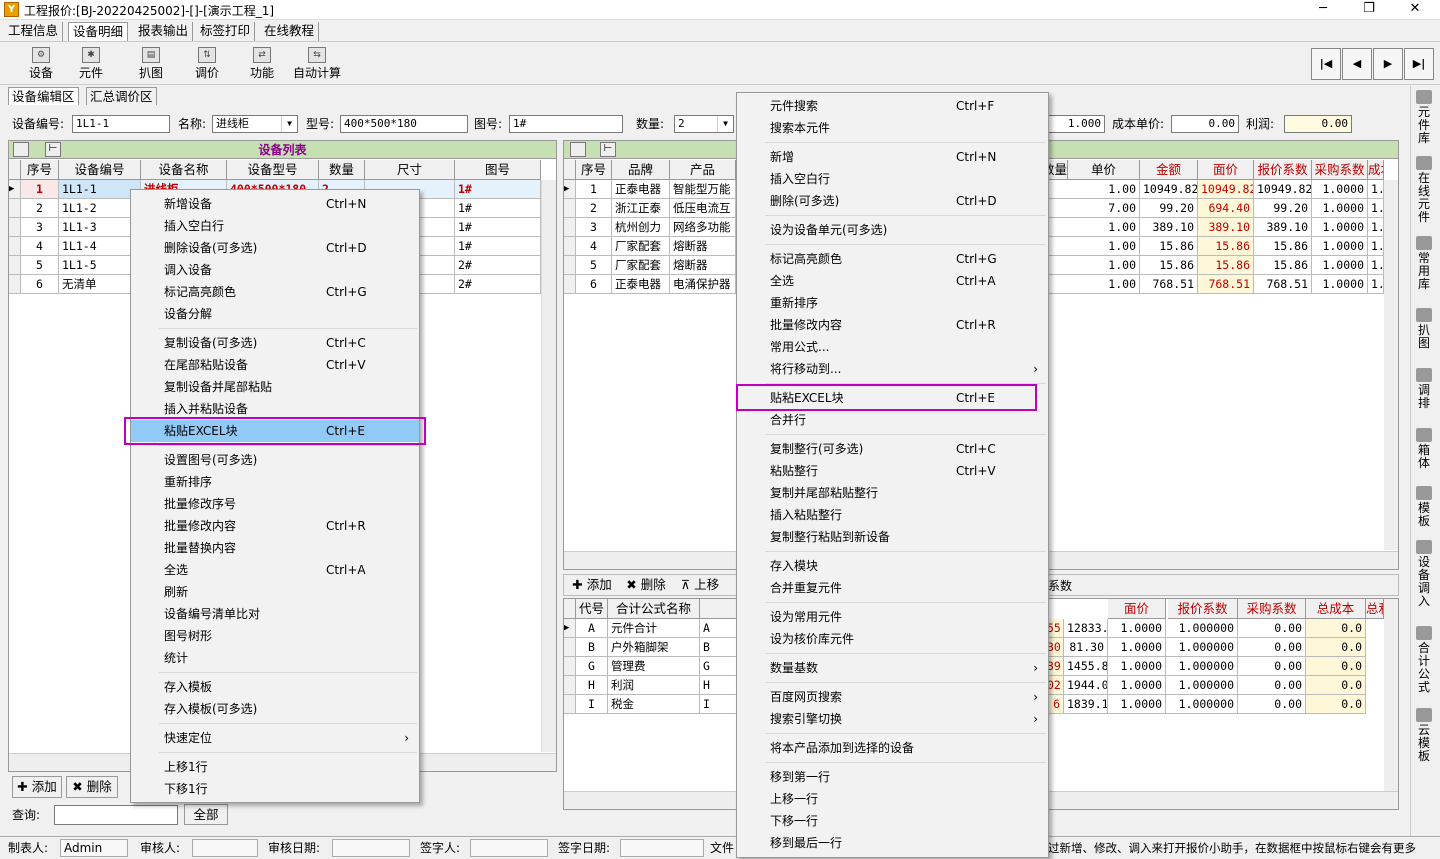 The height and width of the screenshot is (859, 1440). I want to click on col-header-drawing: 图号, so click(498, 170).